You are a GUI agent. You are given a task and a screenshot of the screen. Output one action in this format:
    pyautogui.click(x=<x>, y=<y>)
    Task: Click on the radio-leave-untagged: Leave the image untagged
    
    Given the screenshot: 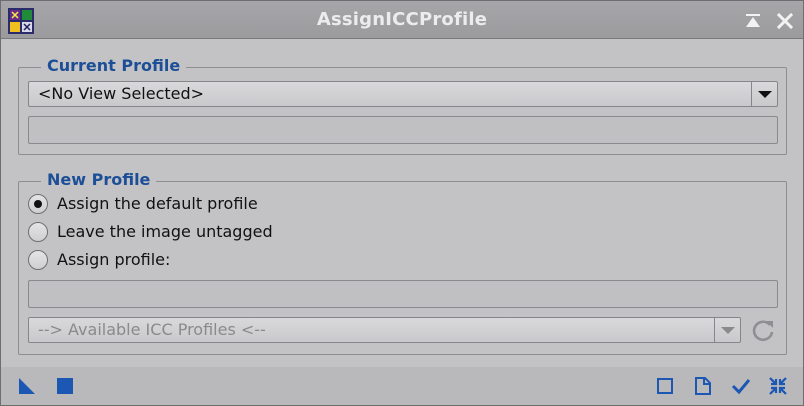 What is the action you would take?
    pyautogui.click(x=158, y=233)
    